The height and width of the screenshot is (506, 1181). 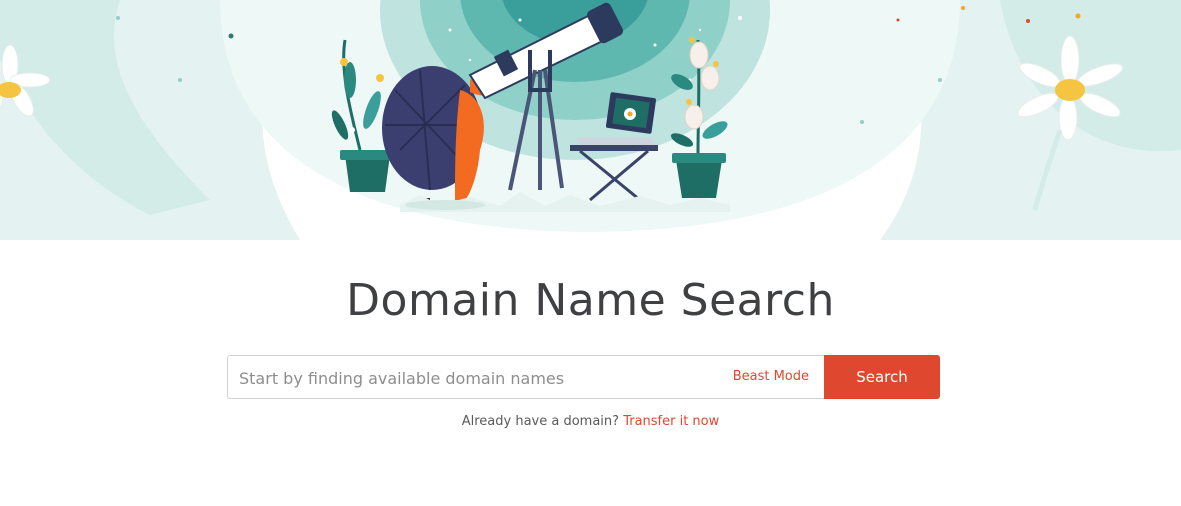 I want to click on beast-mode-link: Beast Mode, so click(x=771, y=376).